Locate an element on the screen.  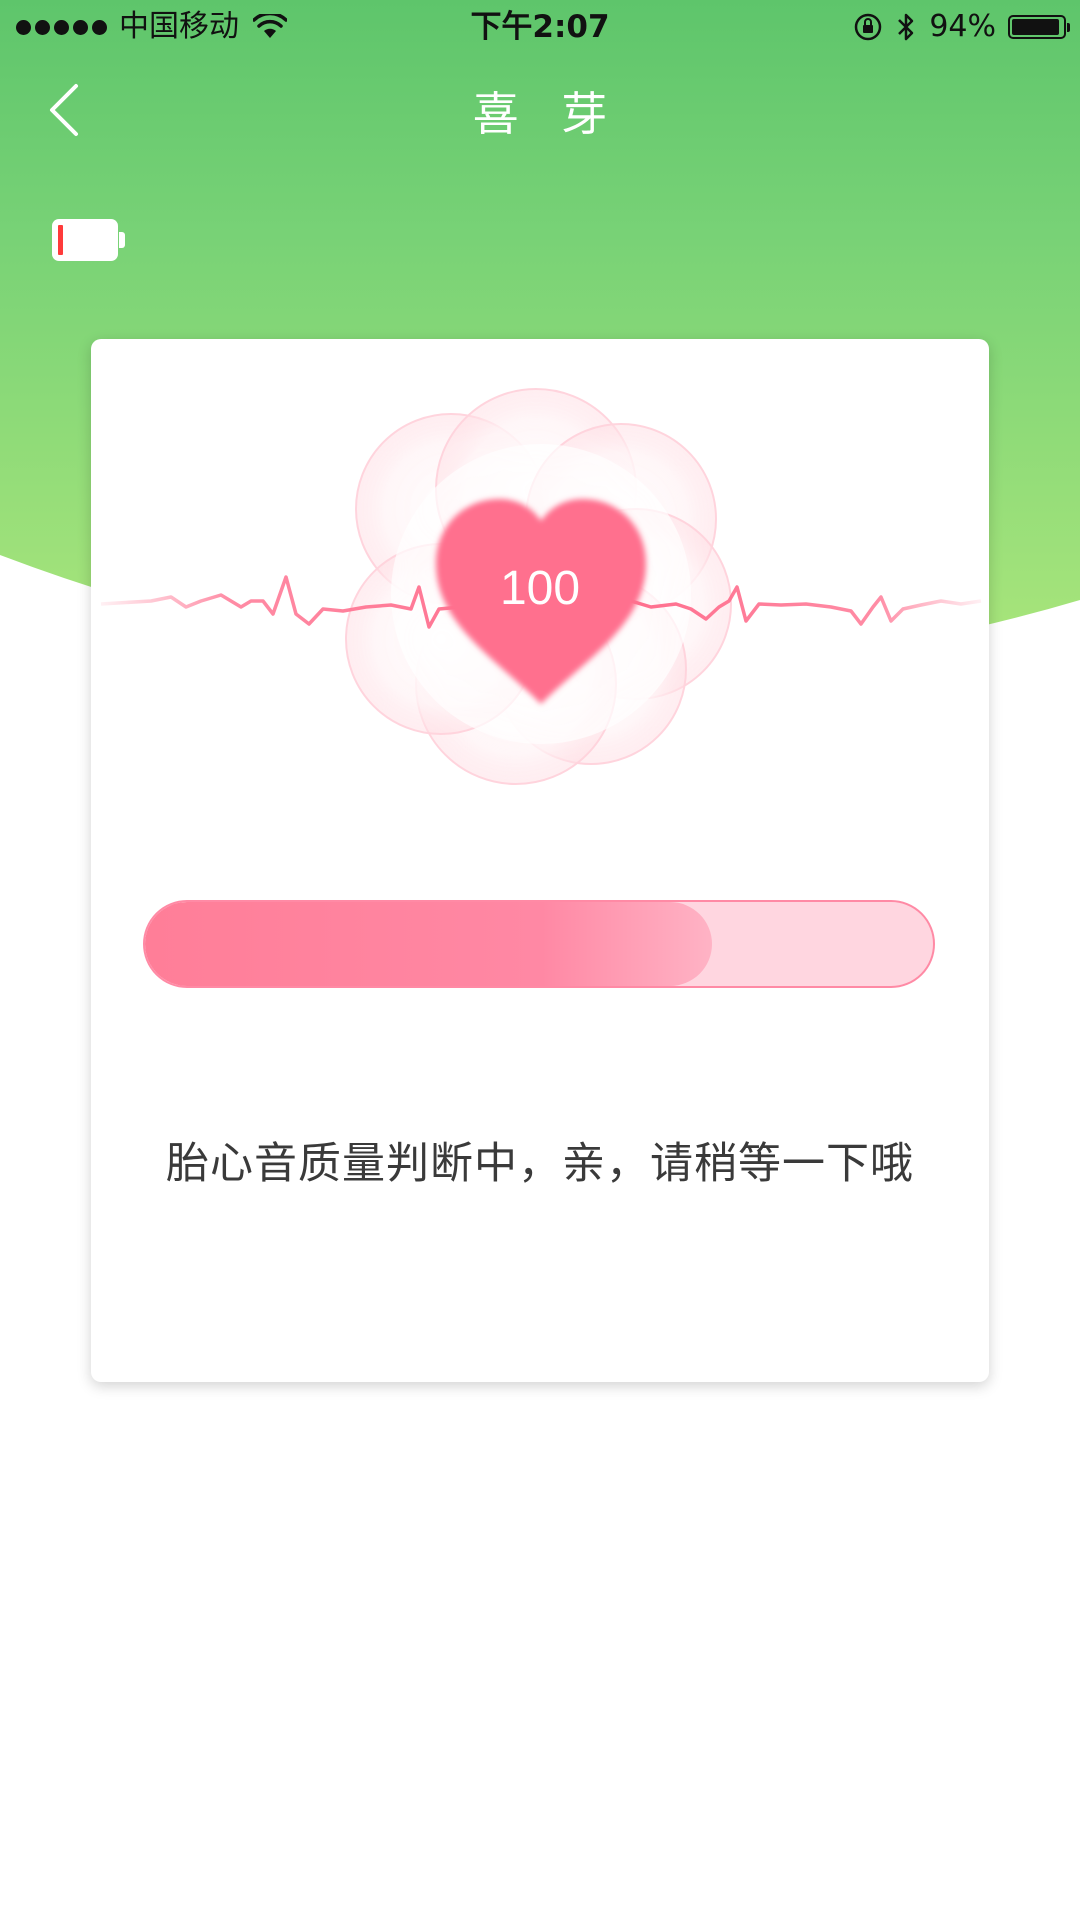
heart-rate-value: 100 is located at coordinates (540, 588).